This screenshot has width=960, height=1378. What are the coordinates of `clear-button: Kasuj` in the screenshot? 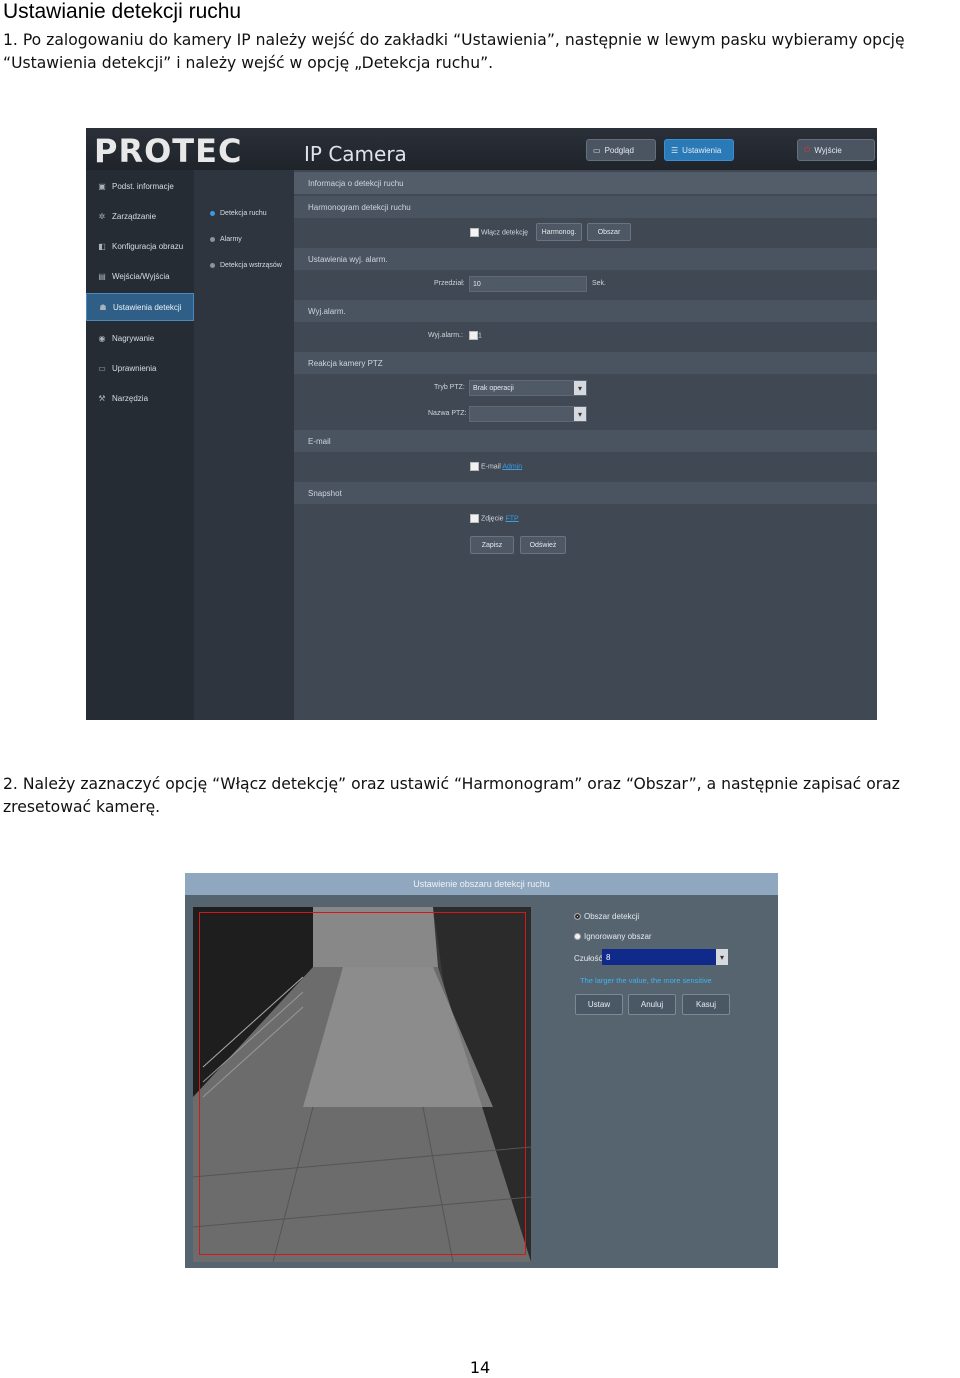 It's located at (706, 1004).